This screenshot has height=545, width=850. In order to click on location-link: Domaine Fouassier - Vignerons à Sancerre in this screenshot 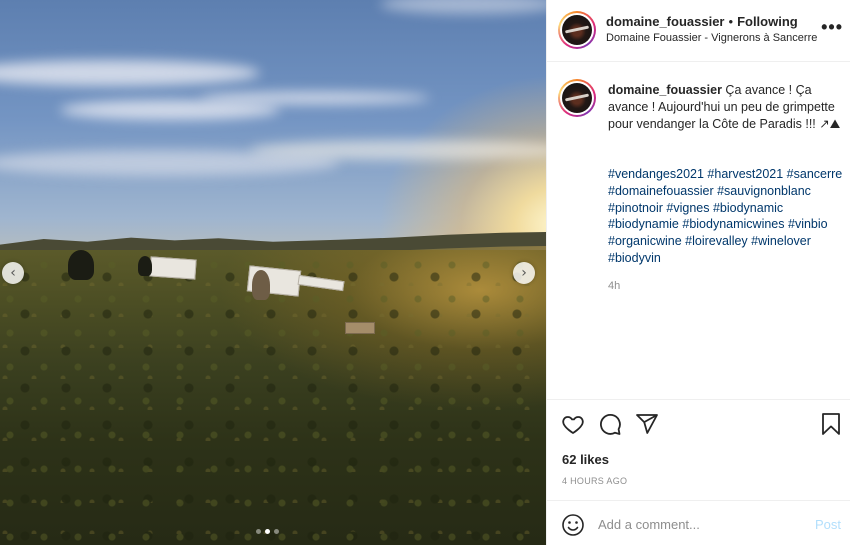, I will do `click(711, 38)`.